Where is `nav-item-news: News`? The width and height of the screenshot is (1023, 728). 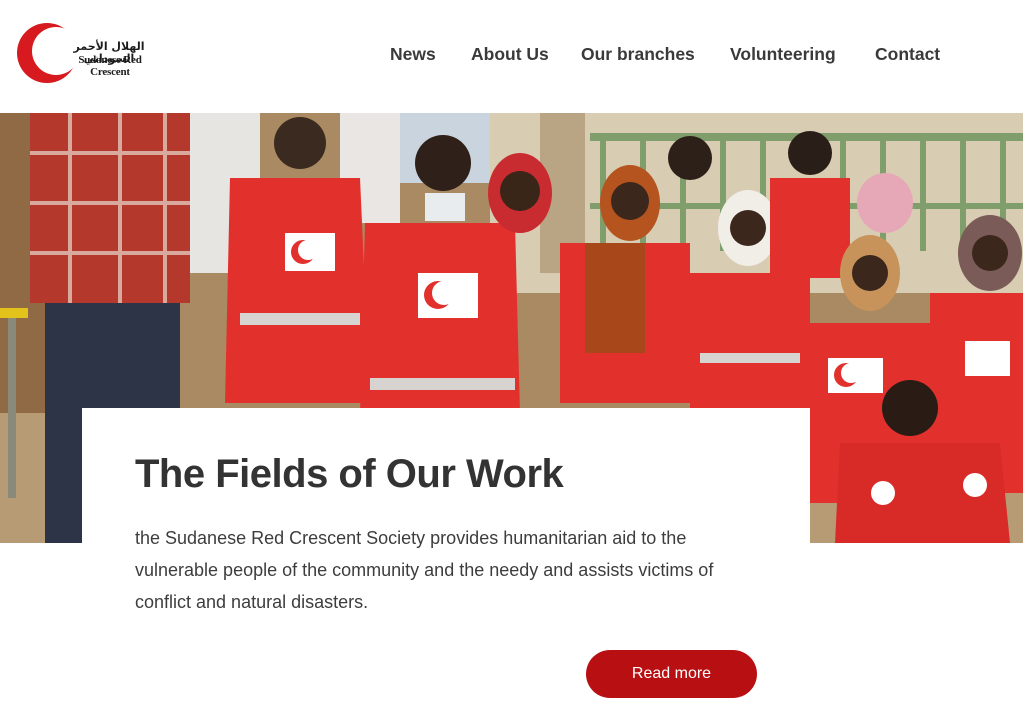 nav-item-news: News is located at coordinates (413, 54).